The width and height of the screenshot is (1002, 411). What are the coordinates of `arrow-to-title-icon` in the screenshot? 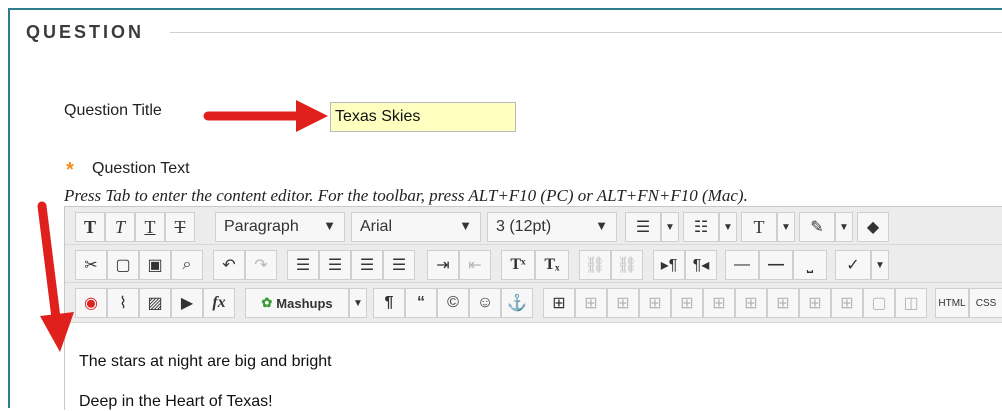 It's located at (265, 116).